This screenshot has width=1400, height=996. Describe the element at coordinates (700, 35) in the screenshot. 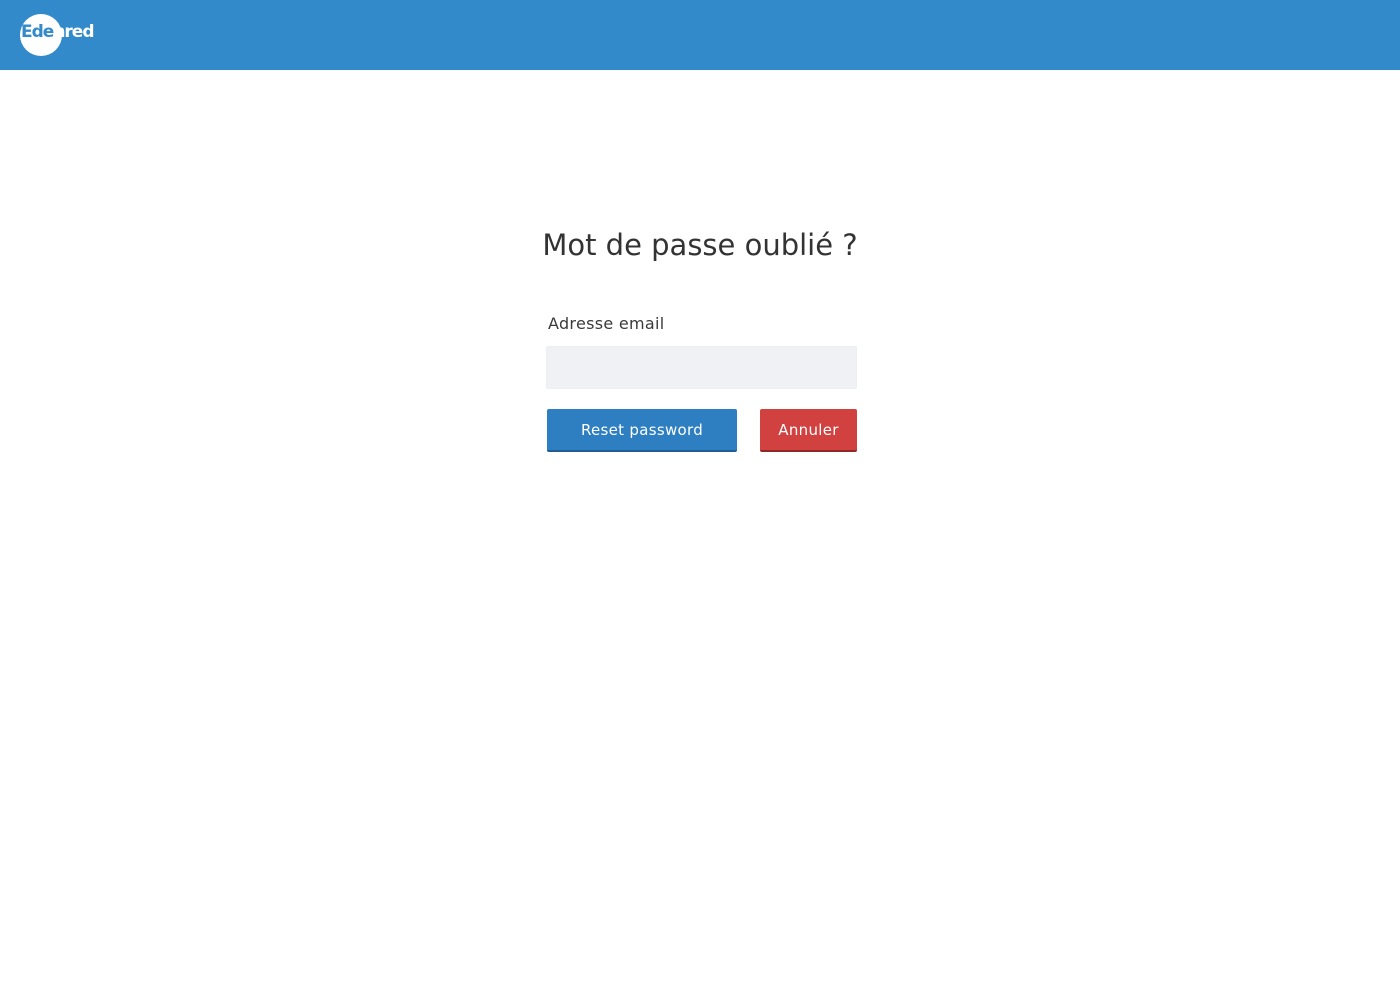

I see `top-header: Edenred` at that location.